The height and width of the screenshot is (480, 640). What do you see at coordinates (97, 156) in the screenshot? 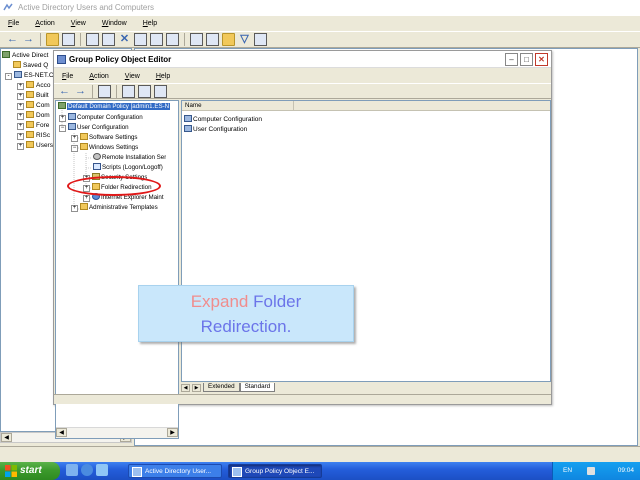
I see `settings-icon` at bounding box center [97, 156].